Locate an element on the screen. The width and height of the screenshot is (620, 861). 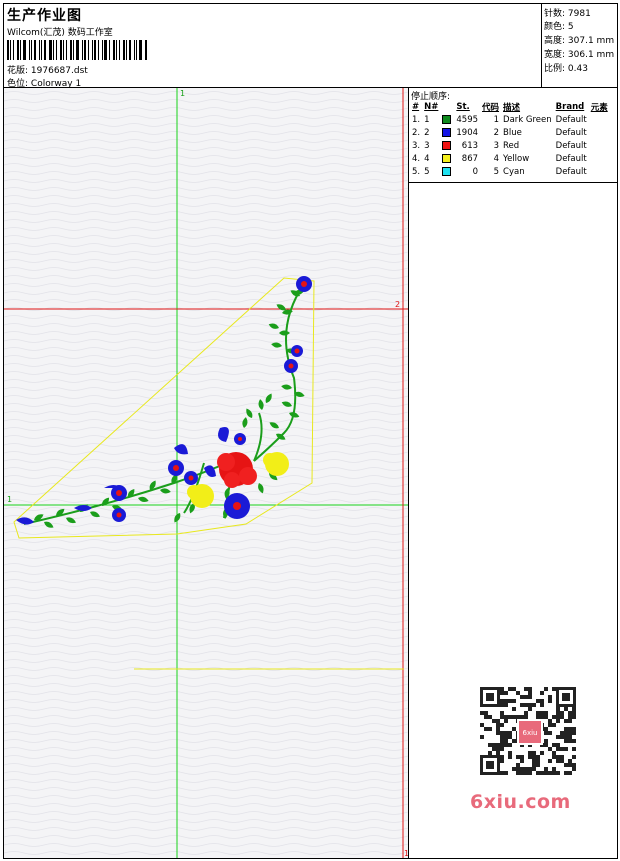
page-title: 生产作业图 is located at coordinates (44, 16).